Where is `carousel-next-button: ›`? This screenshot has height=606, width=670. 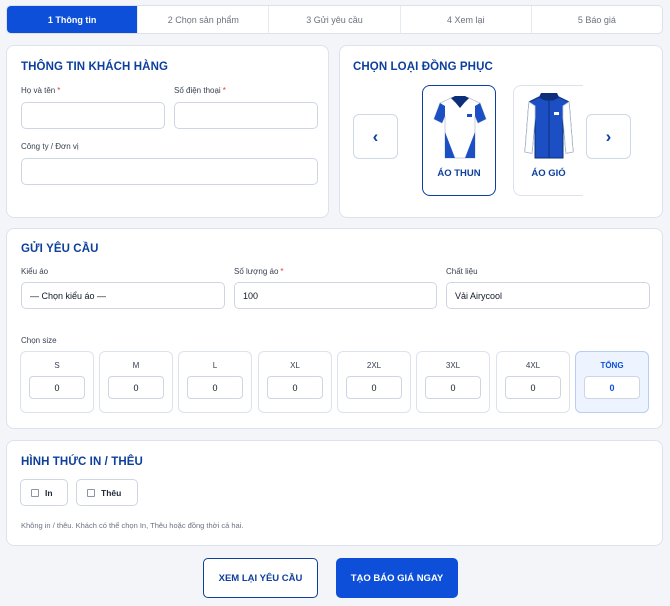
carousel-next-button: › is located at coordinates (608, 136).